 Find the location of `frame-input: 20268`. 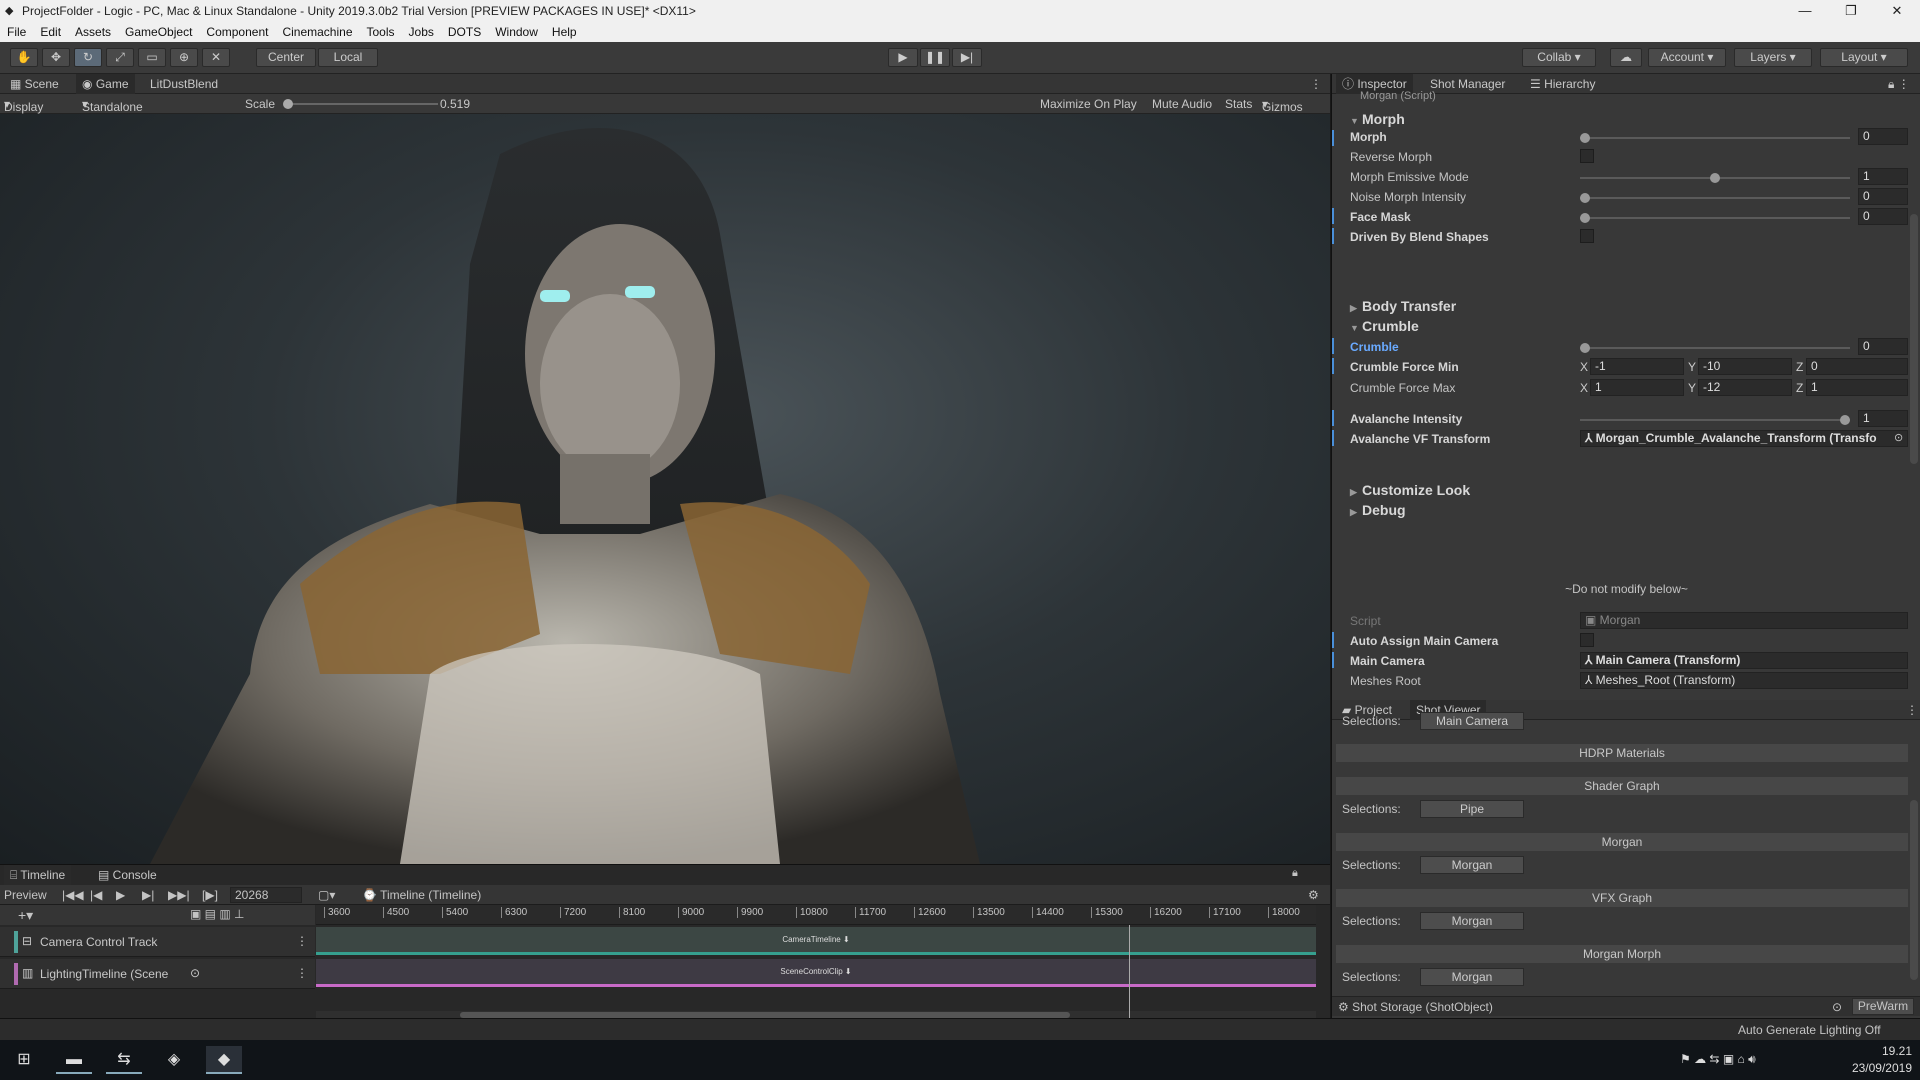

frame-input: 20268 is located at coordinates (266, 895).